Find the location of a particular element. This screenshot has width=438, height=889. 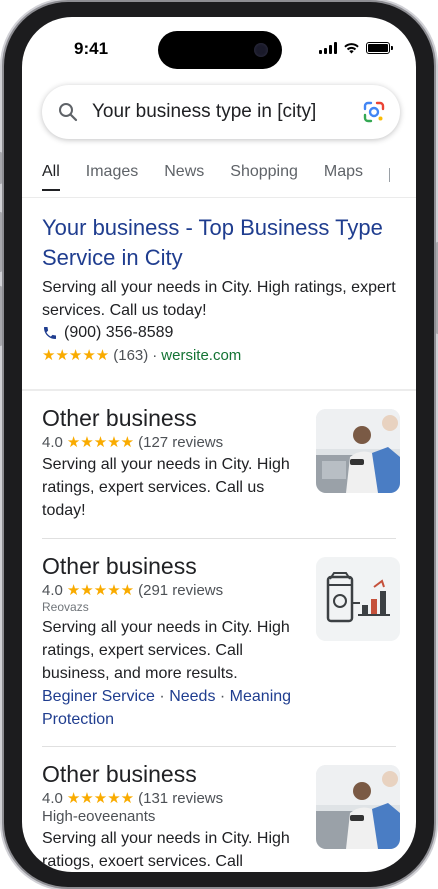

listing-rating-row: 4.0 ★★★★★ (131 reviews is located at coordinates (175, 798).